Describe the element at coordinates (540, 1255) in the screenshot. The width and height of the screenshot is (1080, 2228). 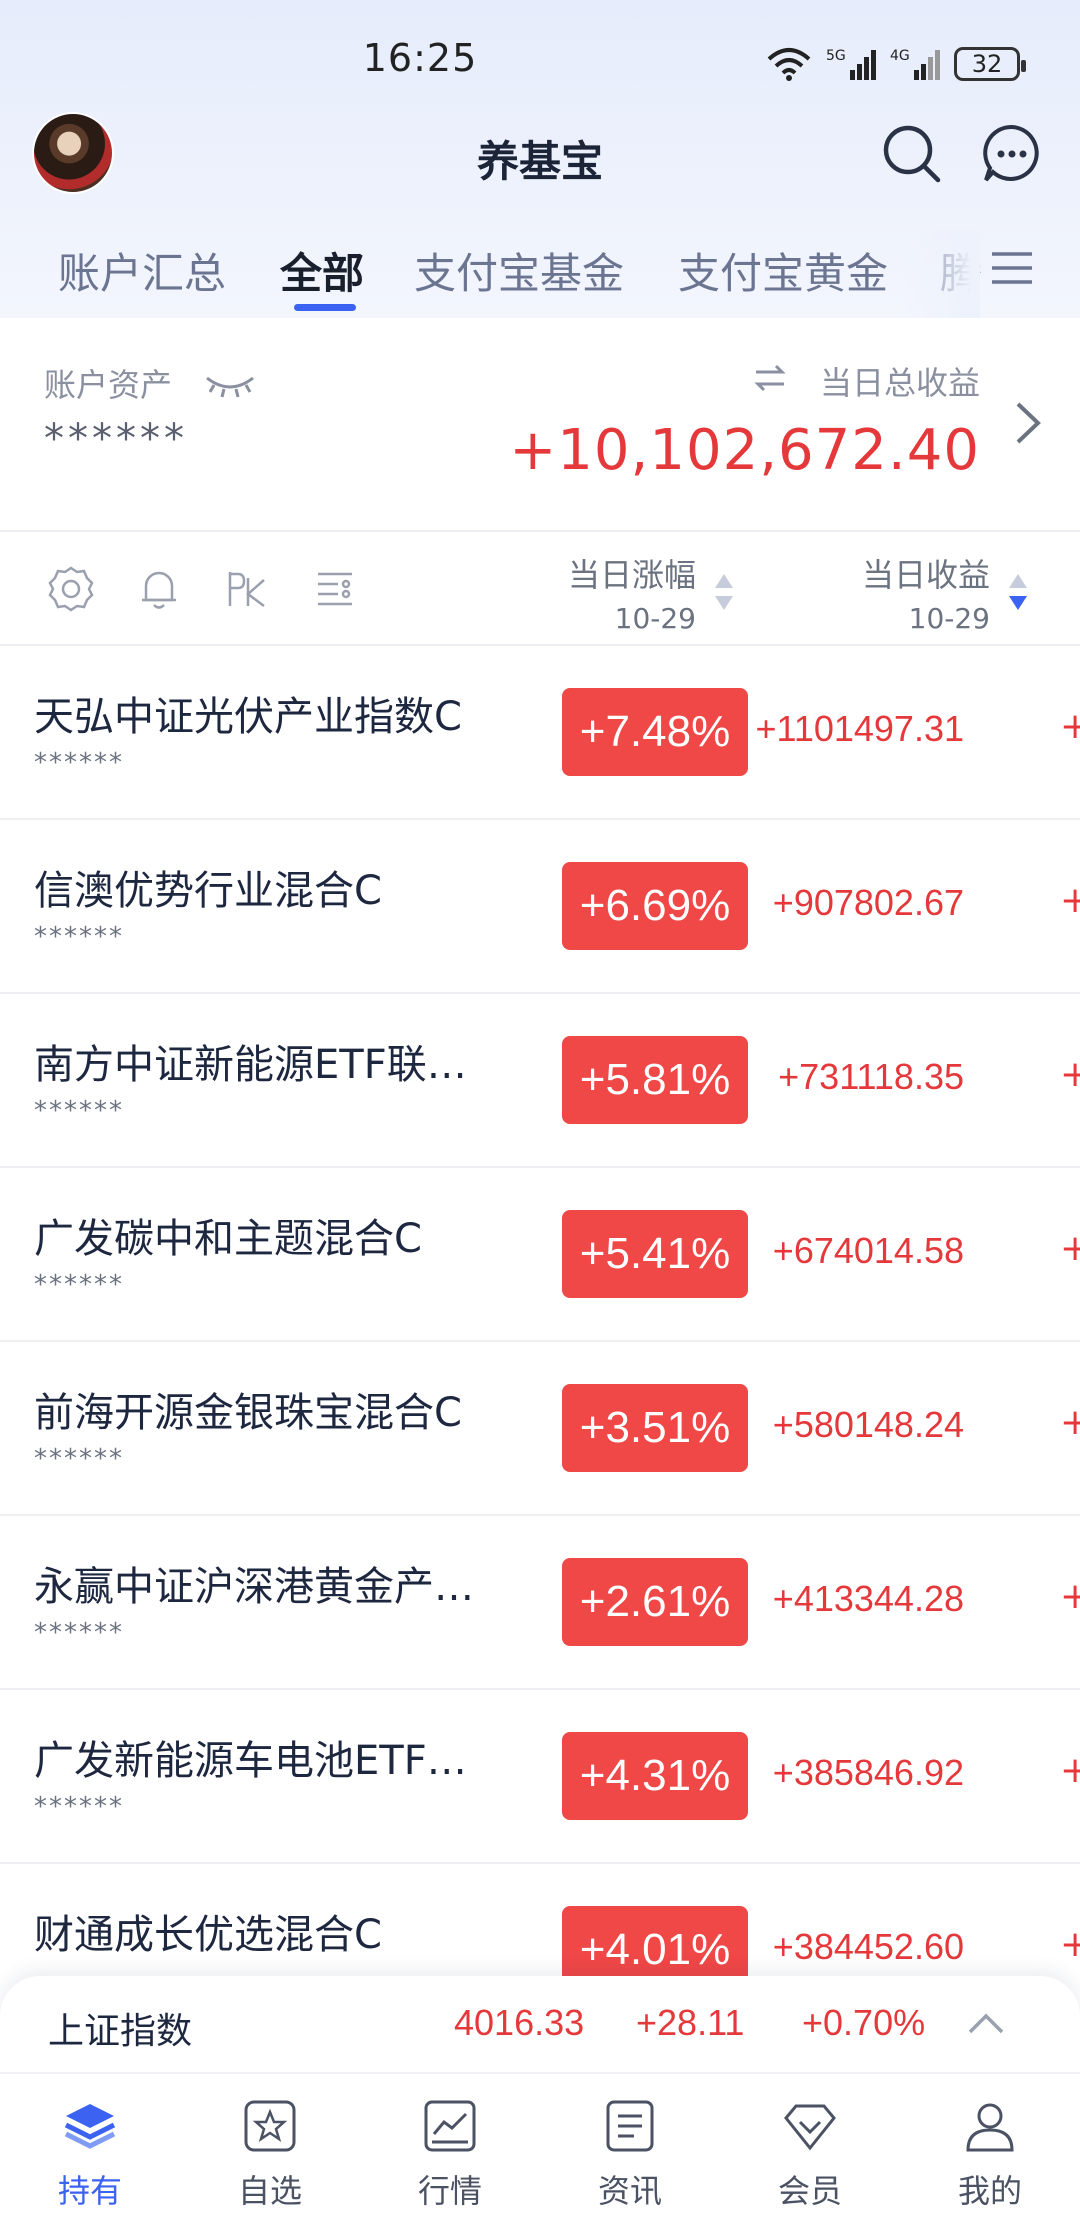
I see `fund-row: 广发碳中和主题混合C ****** +5.41% +674014.58 +` at that location.